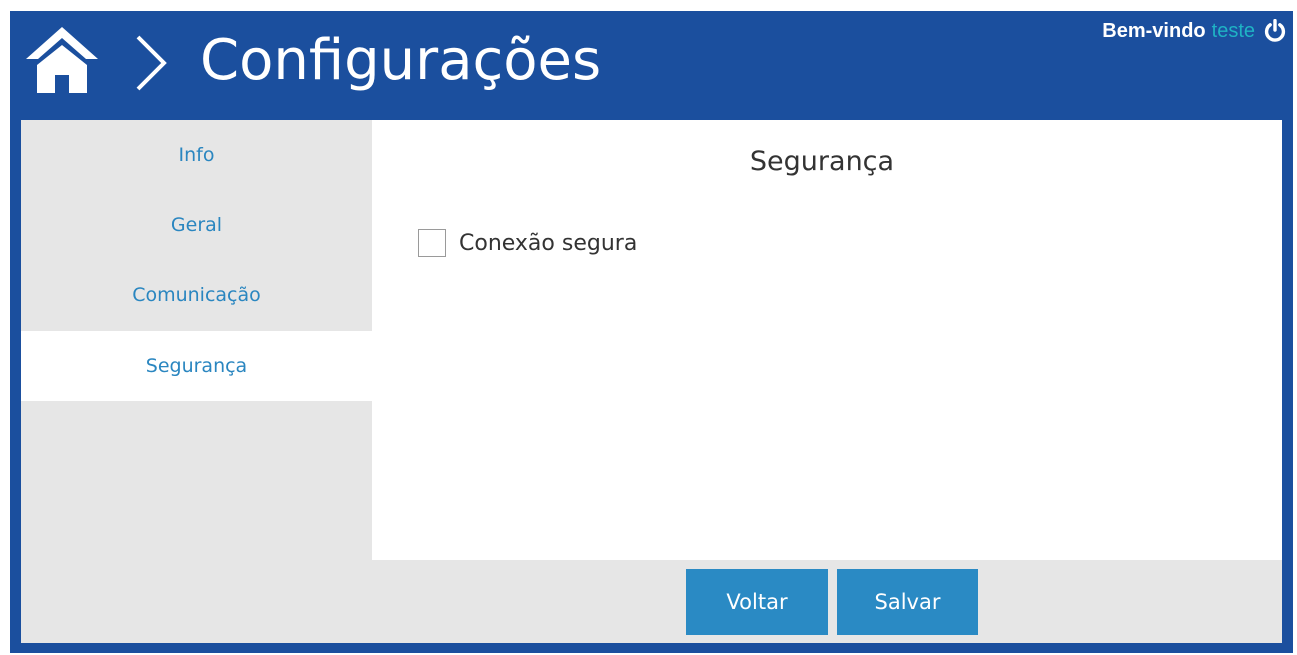 Image resolution: width=1297 pixels, height=655 pixels. I want to click on save-button: Salvar, so click(907, 602).